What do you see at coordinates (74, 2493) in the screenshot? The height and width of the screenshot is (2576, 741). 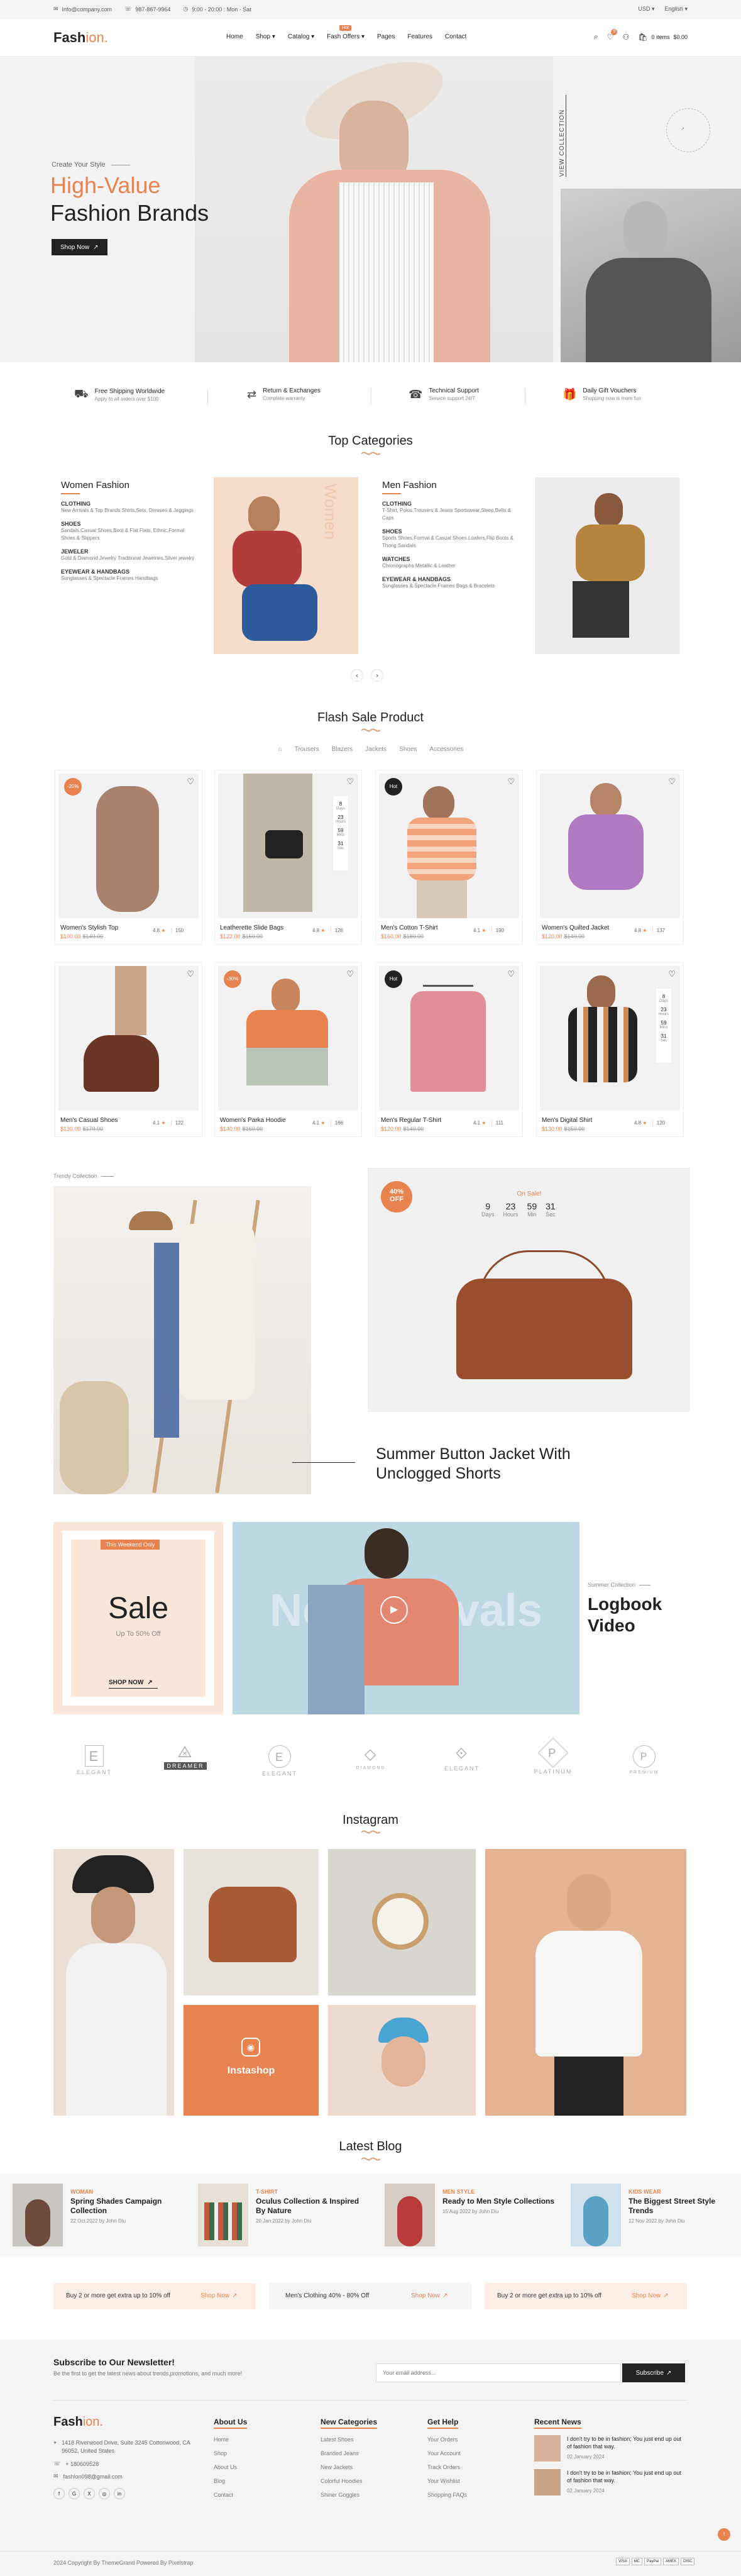 I see `google-icon: G` at bounding box center [74, 2493].